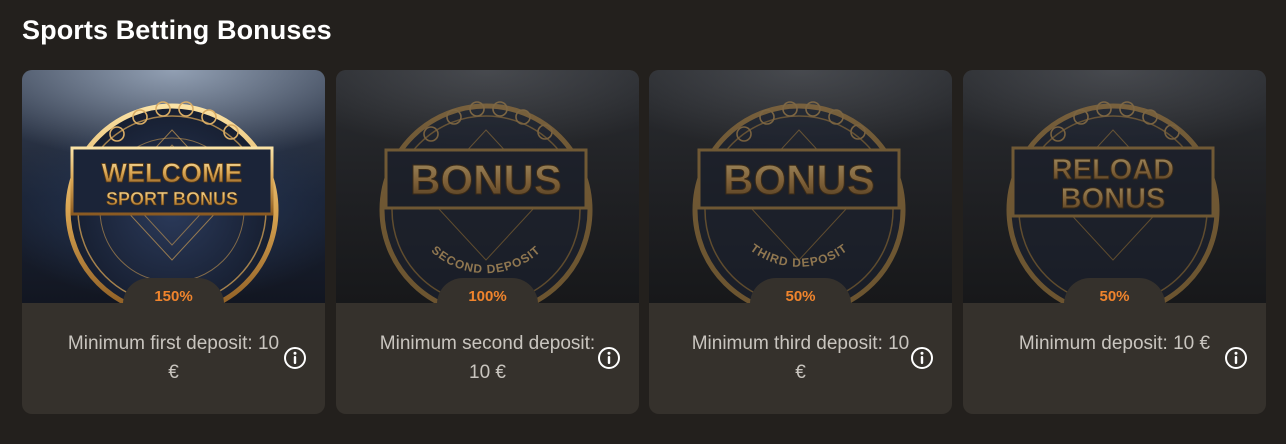  I want to click on bonus-card-image: WELCOME SPORT BONUS, so click(173, 186).